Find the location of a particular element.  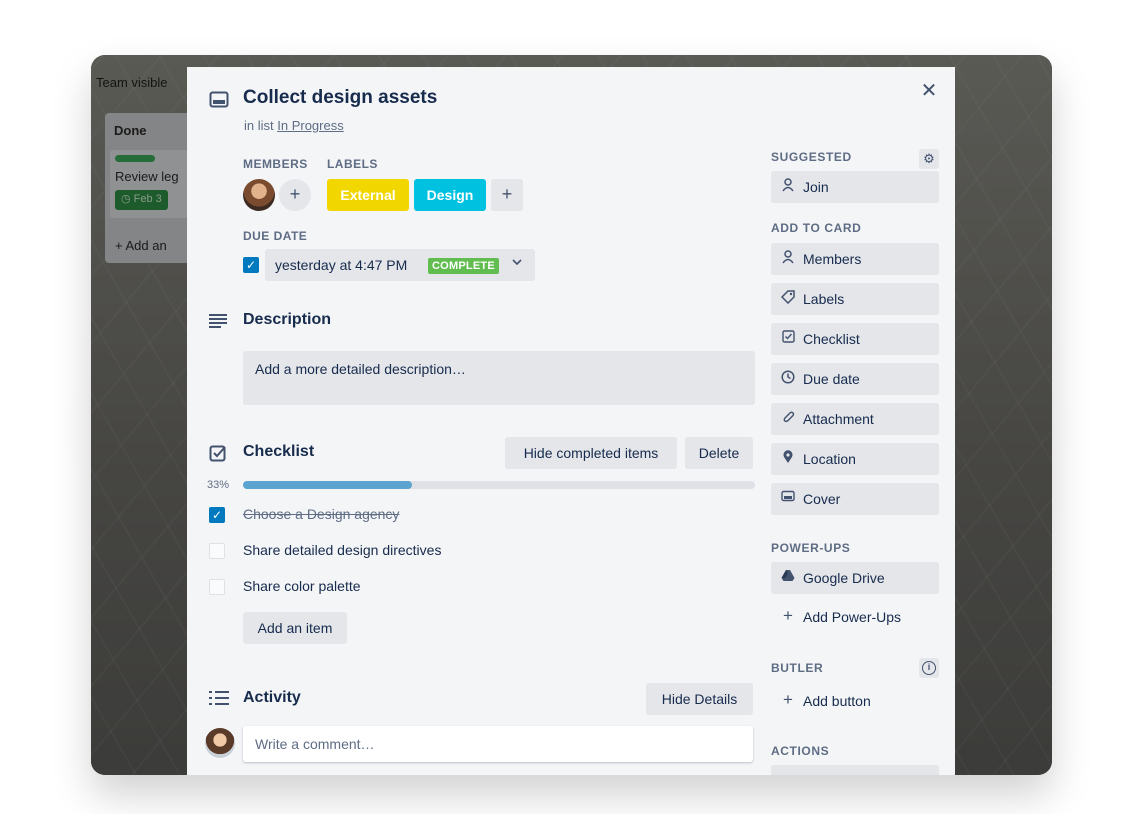

google-drive-label: Google Drive is located at coordinates (844, 578).